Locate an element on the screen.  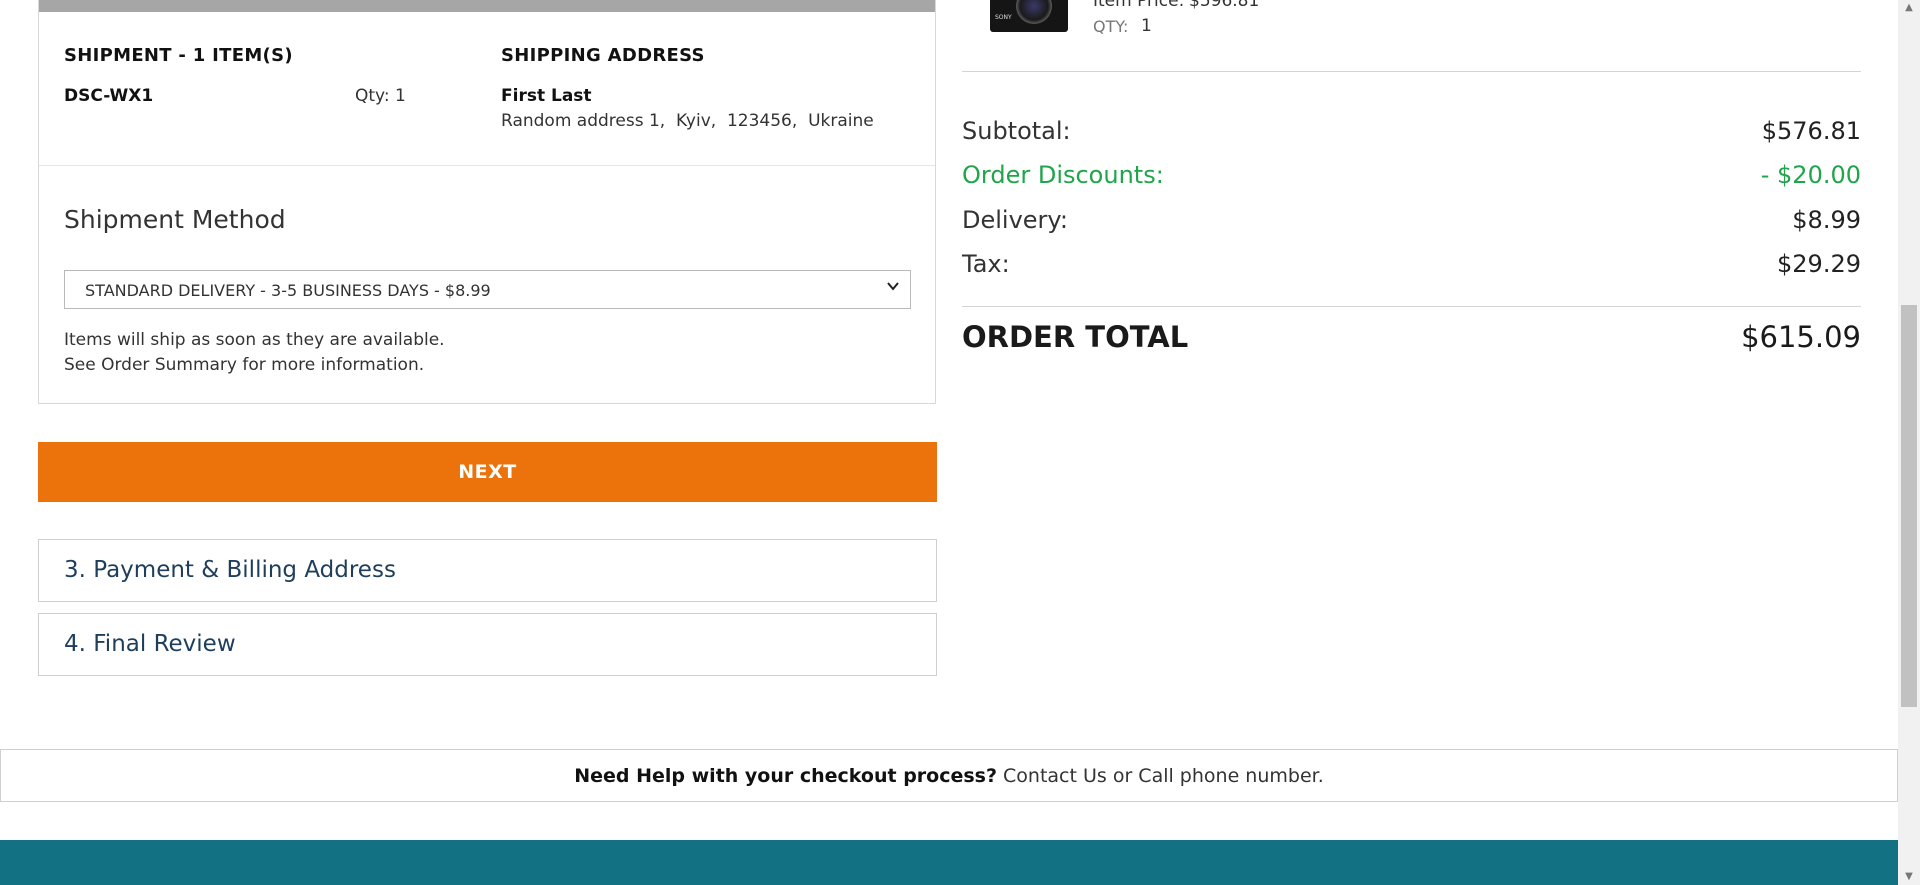
item-price-label: Item Price: is located at coordinates (1139, 5).